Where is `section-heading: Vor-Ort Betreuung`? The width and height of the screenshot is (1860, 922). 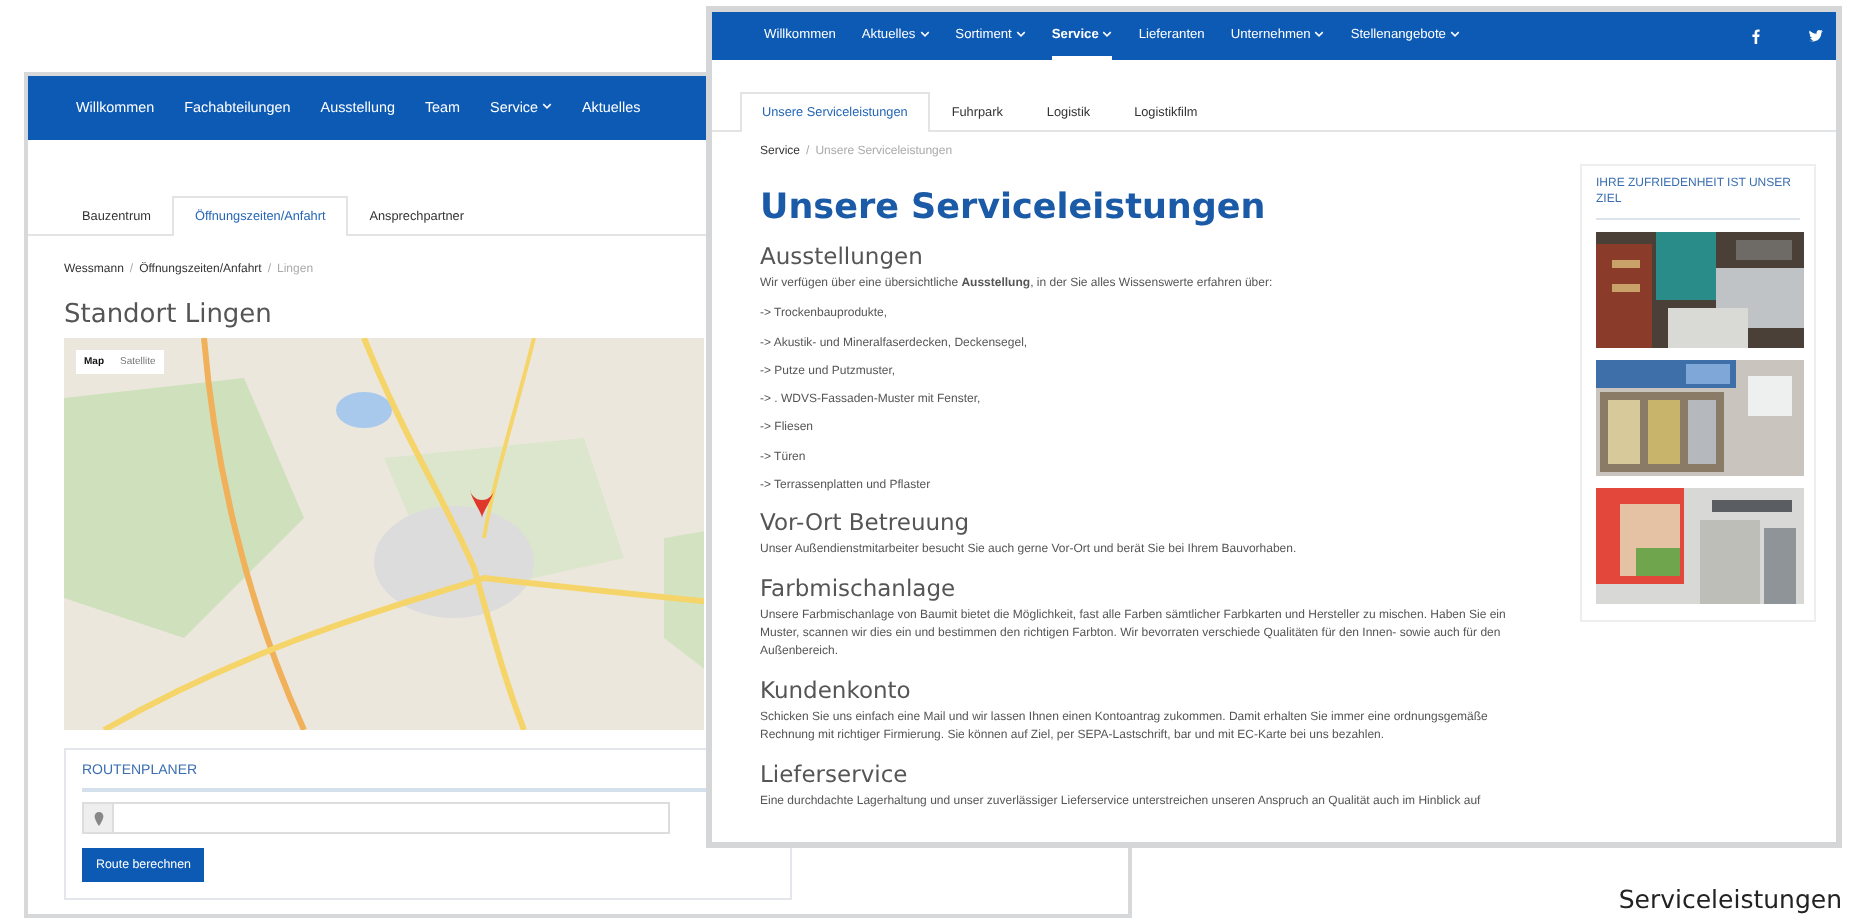 section-heading: Vor-Ort Betreuung is located at coordinates (866, 522).